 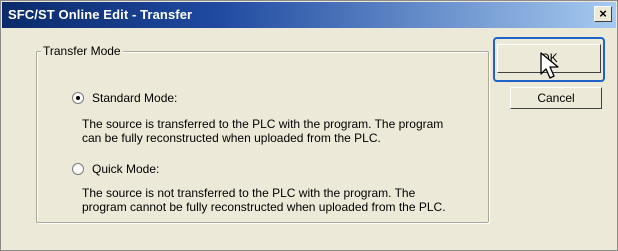 What do you see at coordinates (82, 51) in the screenshot?
I see `transfer-mode-legend: Transfer Mode` at bounding box center [82, 51].